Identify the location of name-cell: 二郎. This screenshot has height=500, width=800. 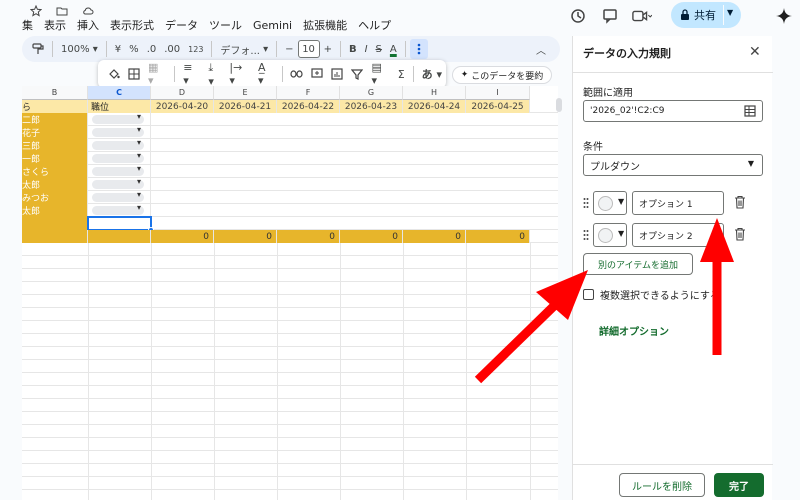
(55, 119).